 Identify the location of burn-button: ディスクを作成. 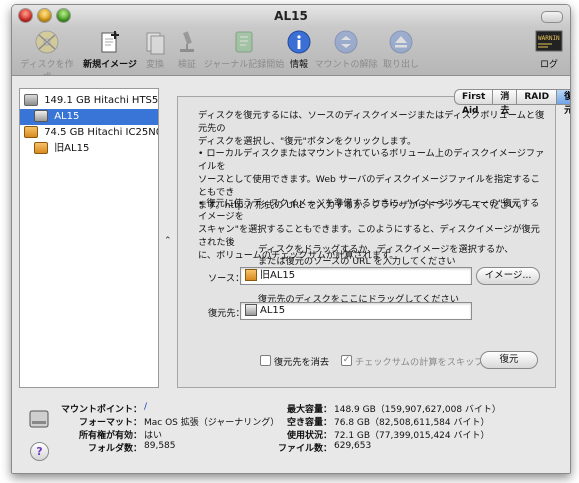
(47, 56).